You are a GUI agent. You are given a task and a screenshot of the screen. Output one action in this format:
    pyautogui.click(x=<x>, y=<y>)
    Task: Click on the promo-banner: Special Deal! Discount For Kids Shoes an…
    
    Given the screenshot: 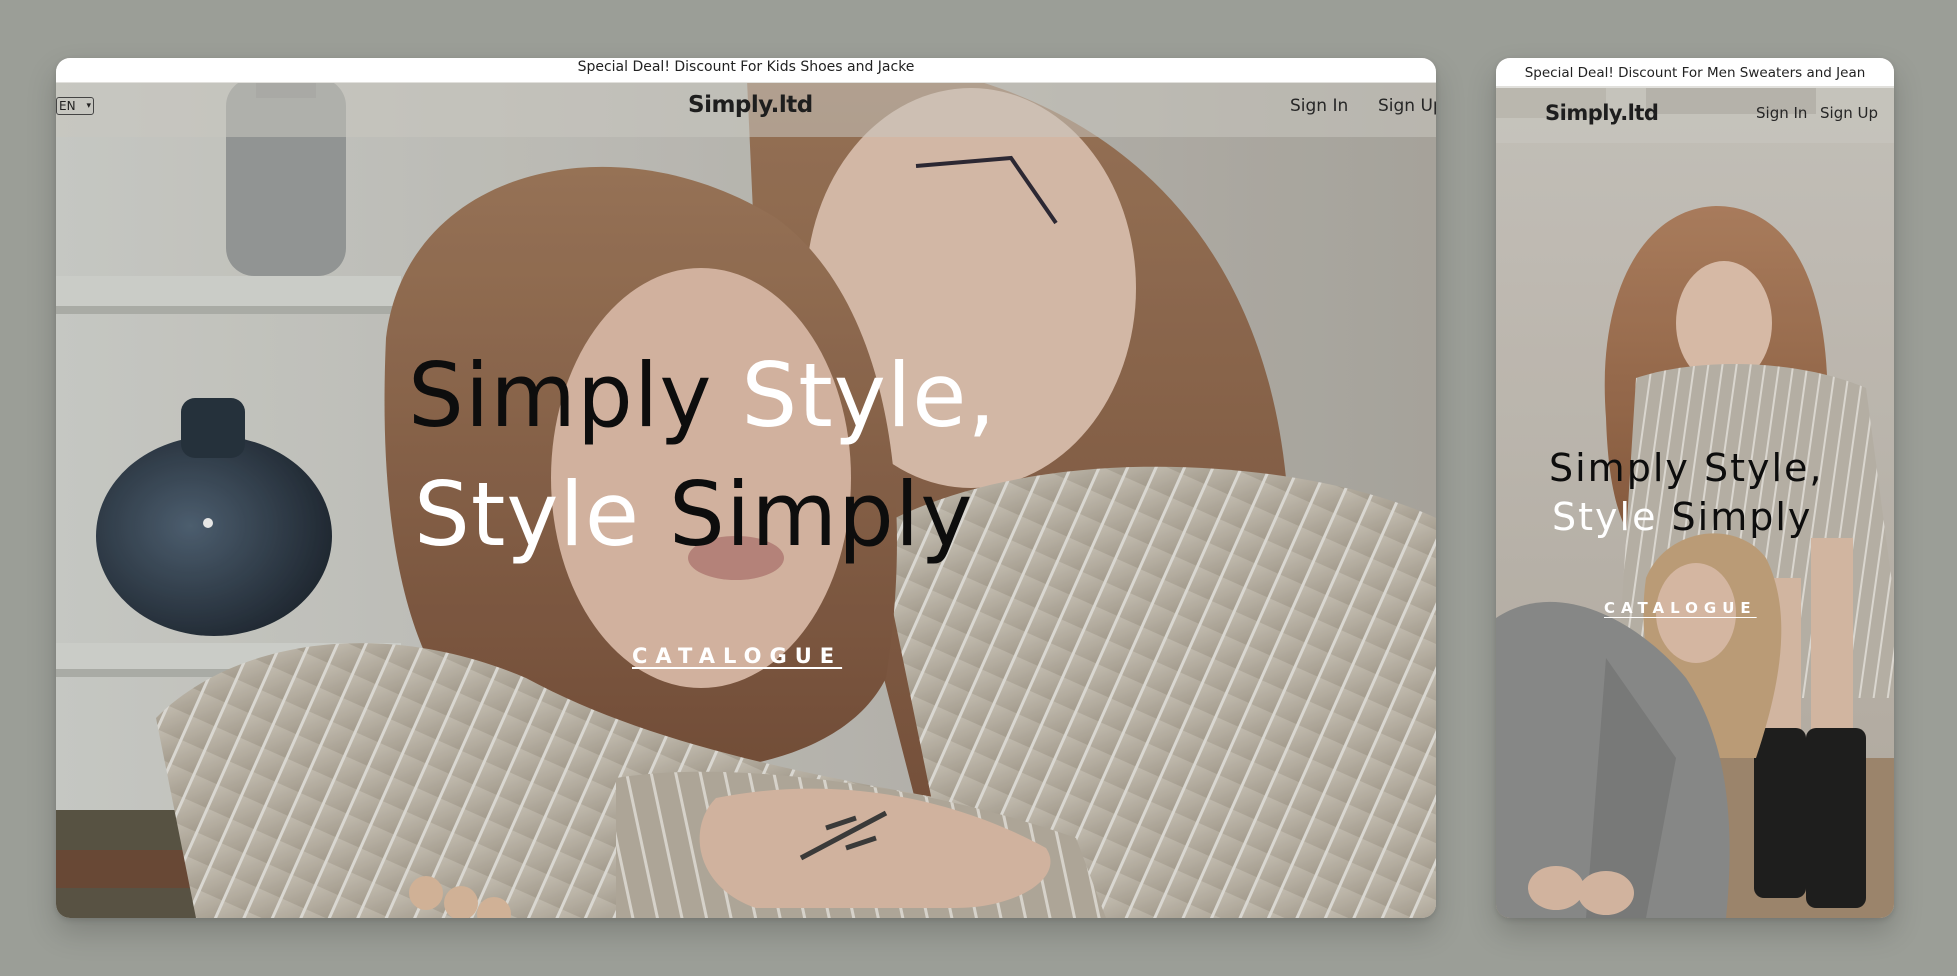 What is the action you would take?
    pyautogui.click(x=746, y=70)
    